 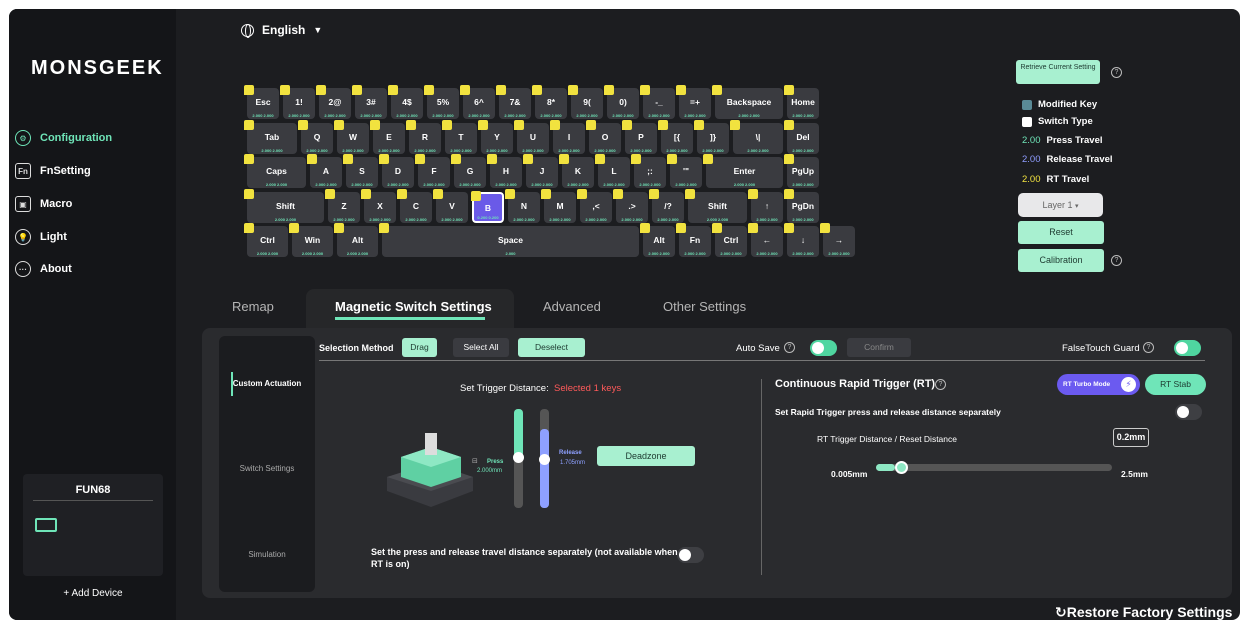 I want to click on key-: -_ 2.000 2.000, so click(x=657, y=102).